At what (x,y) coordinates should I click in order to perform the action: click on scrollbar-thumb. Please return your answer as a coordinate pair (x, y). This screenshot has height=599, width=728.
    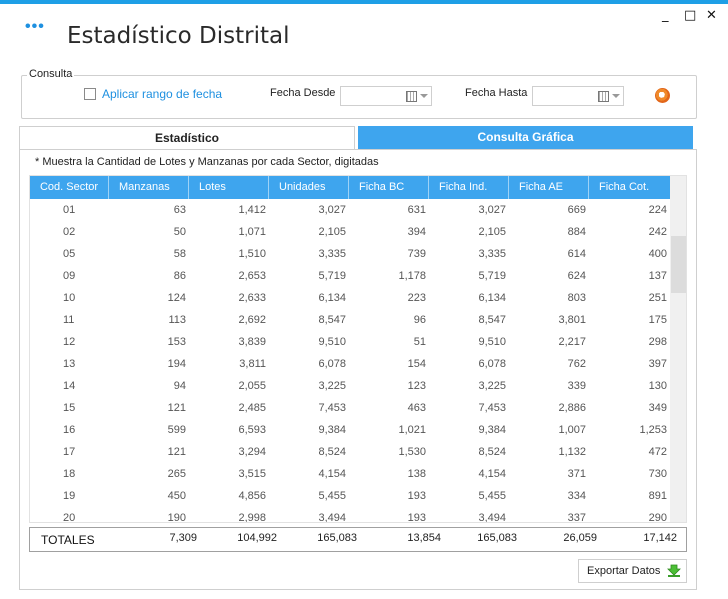
    Looking at the image, I should click on (678, 264).